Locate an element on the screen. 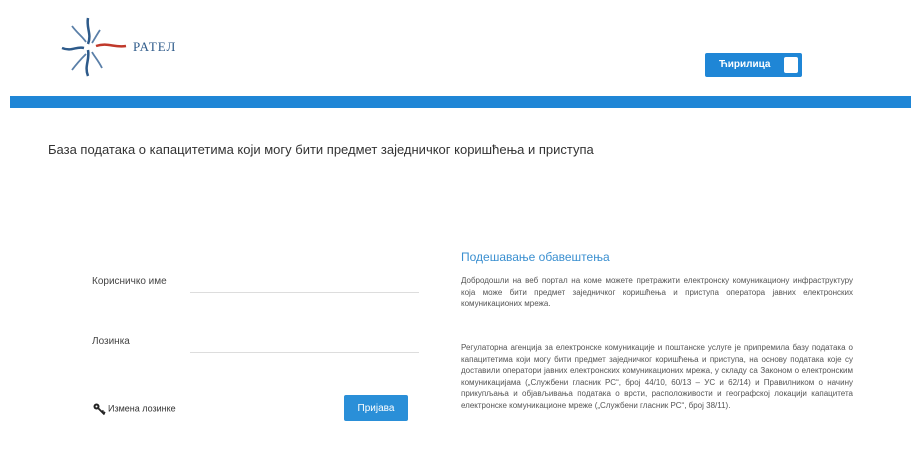  username-label: Корисничко име is located at coordinates (129, 281).